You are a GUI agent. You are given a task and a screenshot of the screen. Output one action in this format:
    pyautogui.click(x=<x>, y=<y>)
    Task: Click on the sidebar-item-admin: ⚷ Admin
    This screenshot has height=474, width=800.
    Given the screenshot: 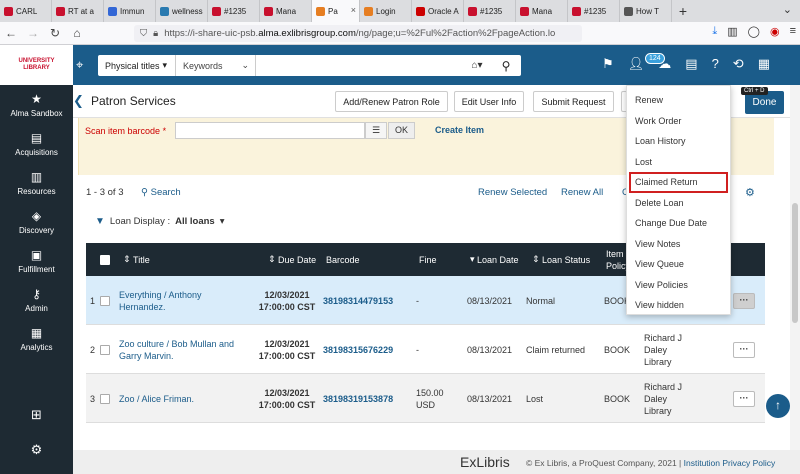 What is the action you would take?
    pyautogui.click(x=36, y=299)
    